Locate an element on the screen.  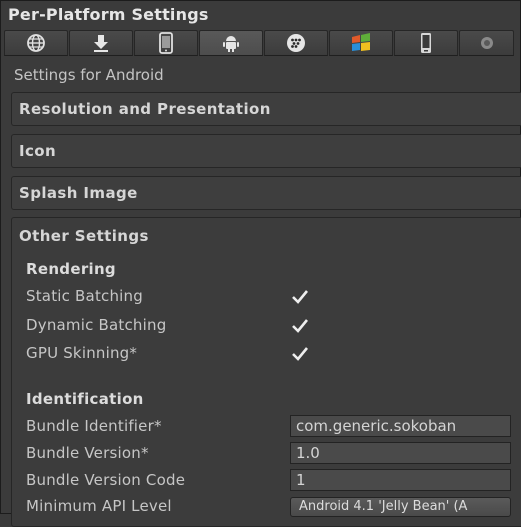
bundle-version-code-field: 1 is located at coordinates (400, 480).